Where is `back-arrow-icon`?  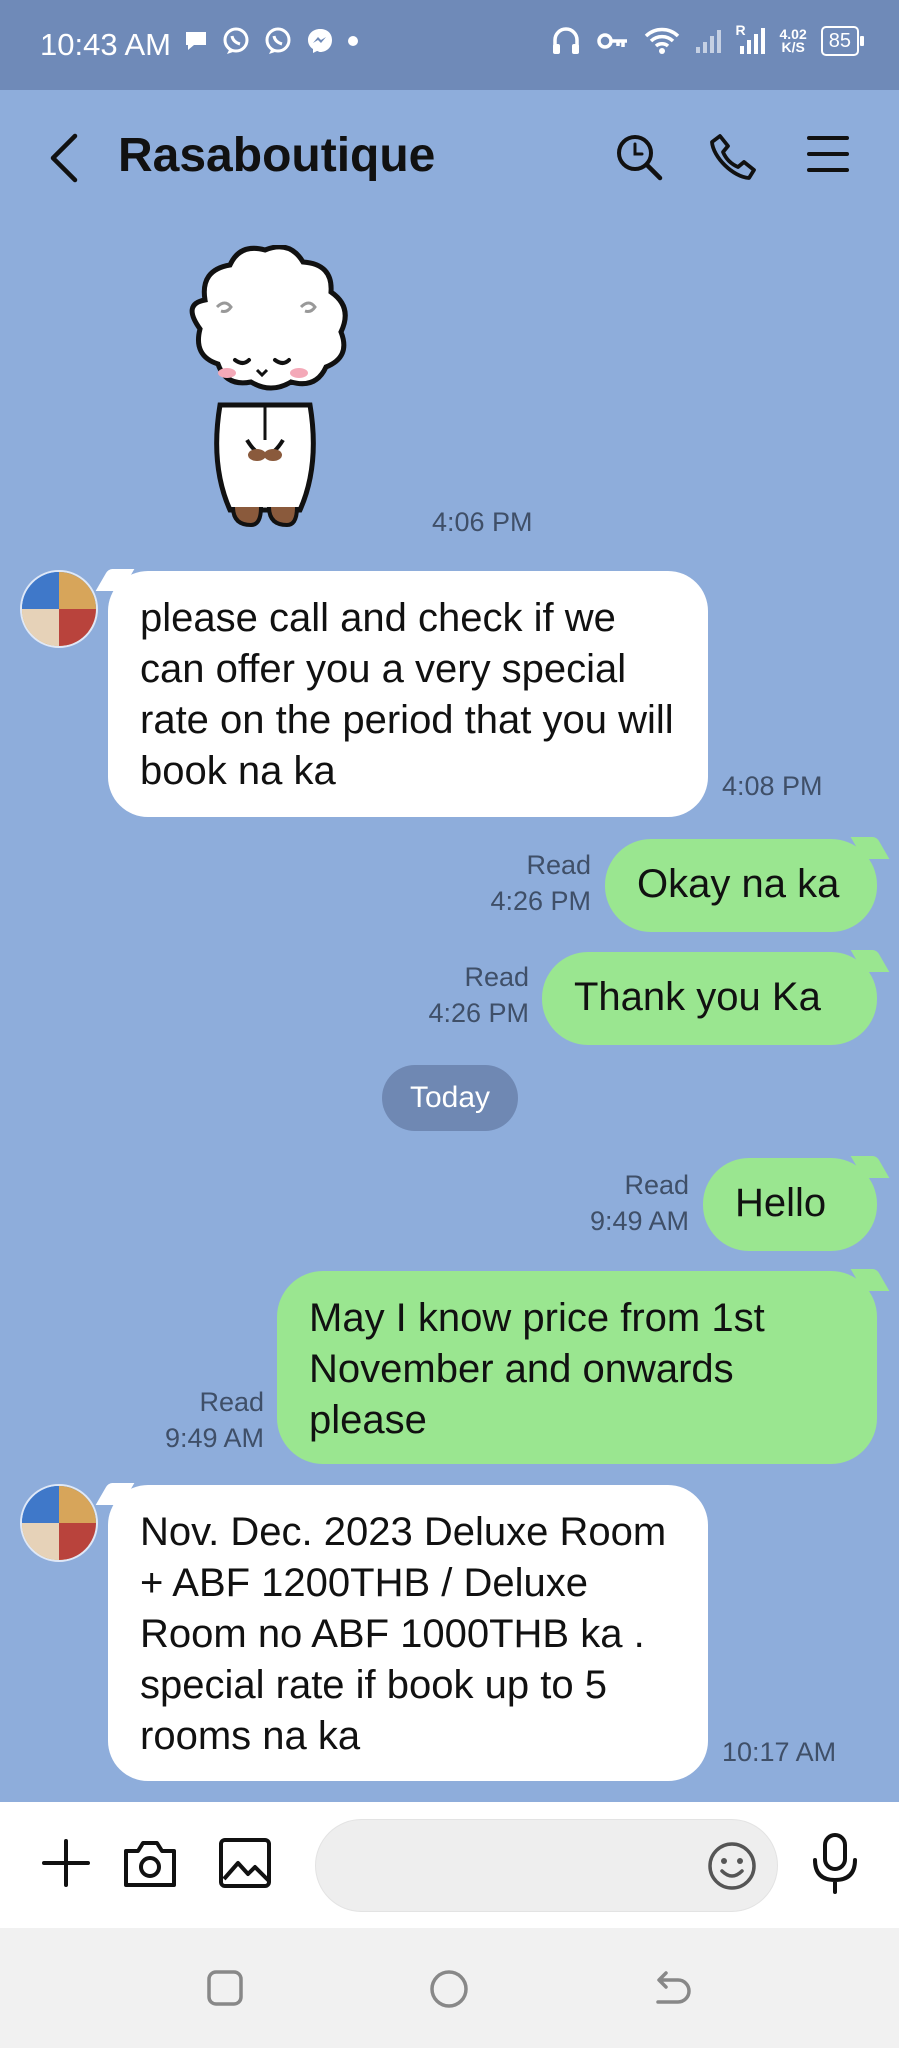
back-arrow-icon is located at coordinates (63, 158).